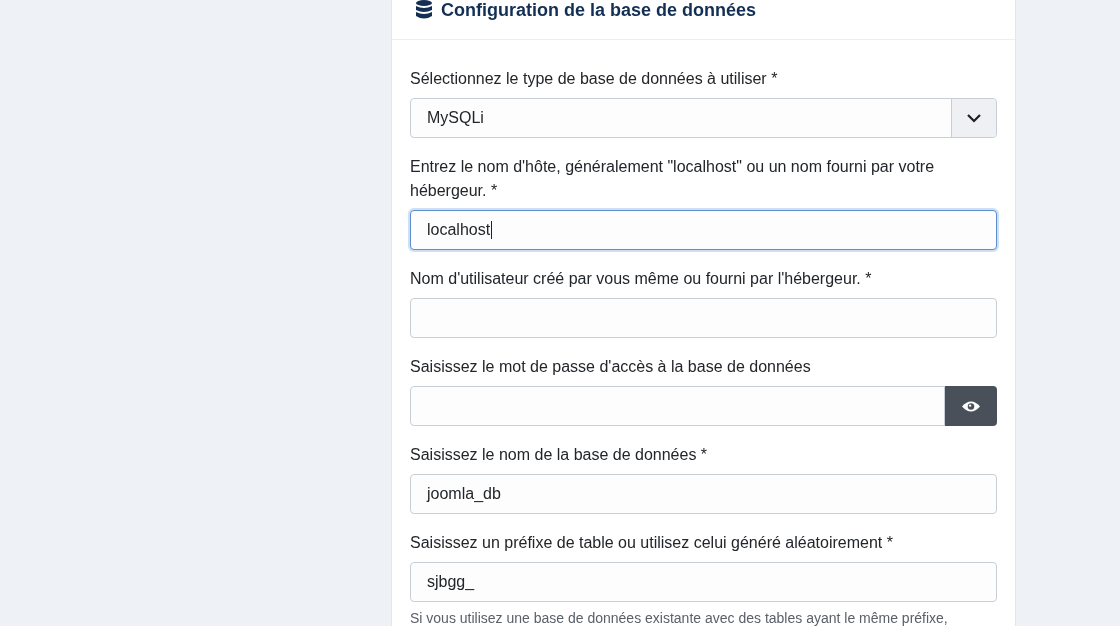 Image resolution: width=1120 pixels, height=626 pixels. Describe the element at coordinates (703, 230) in the screenshot. I see `input-field: localhost` at that location.